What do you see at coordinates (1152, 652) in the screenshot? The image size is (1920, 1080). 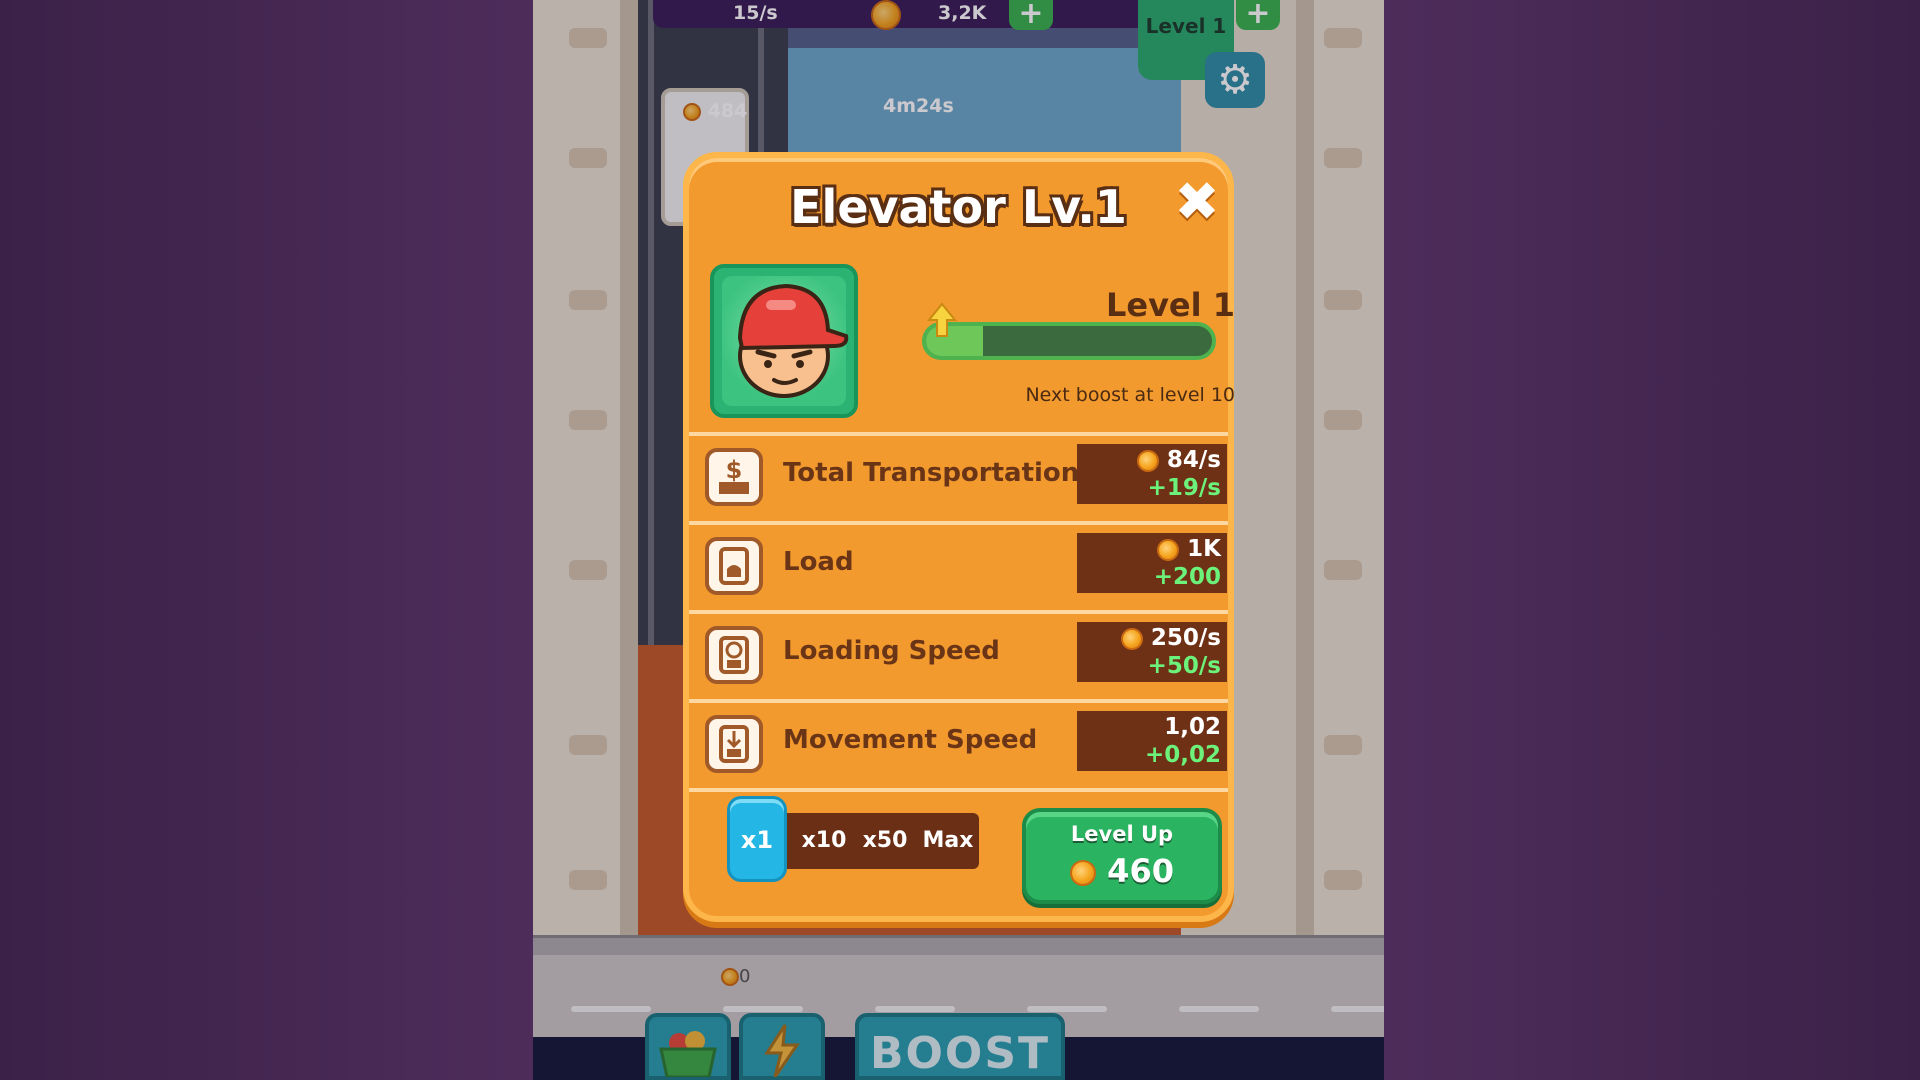 I see `stat-value-box: 250/s +50/s` at bounding box center [1152, 652].